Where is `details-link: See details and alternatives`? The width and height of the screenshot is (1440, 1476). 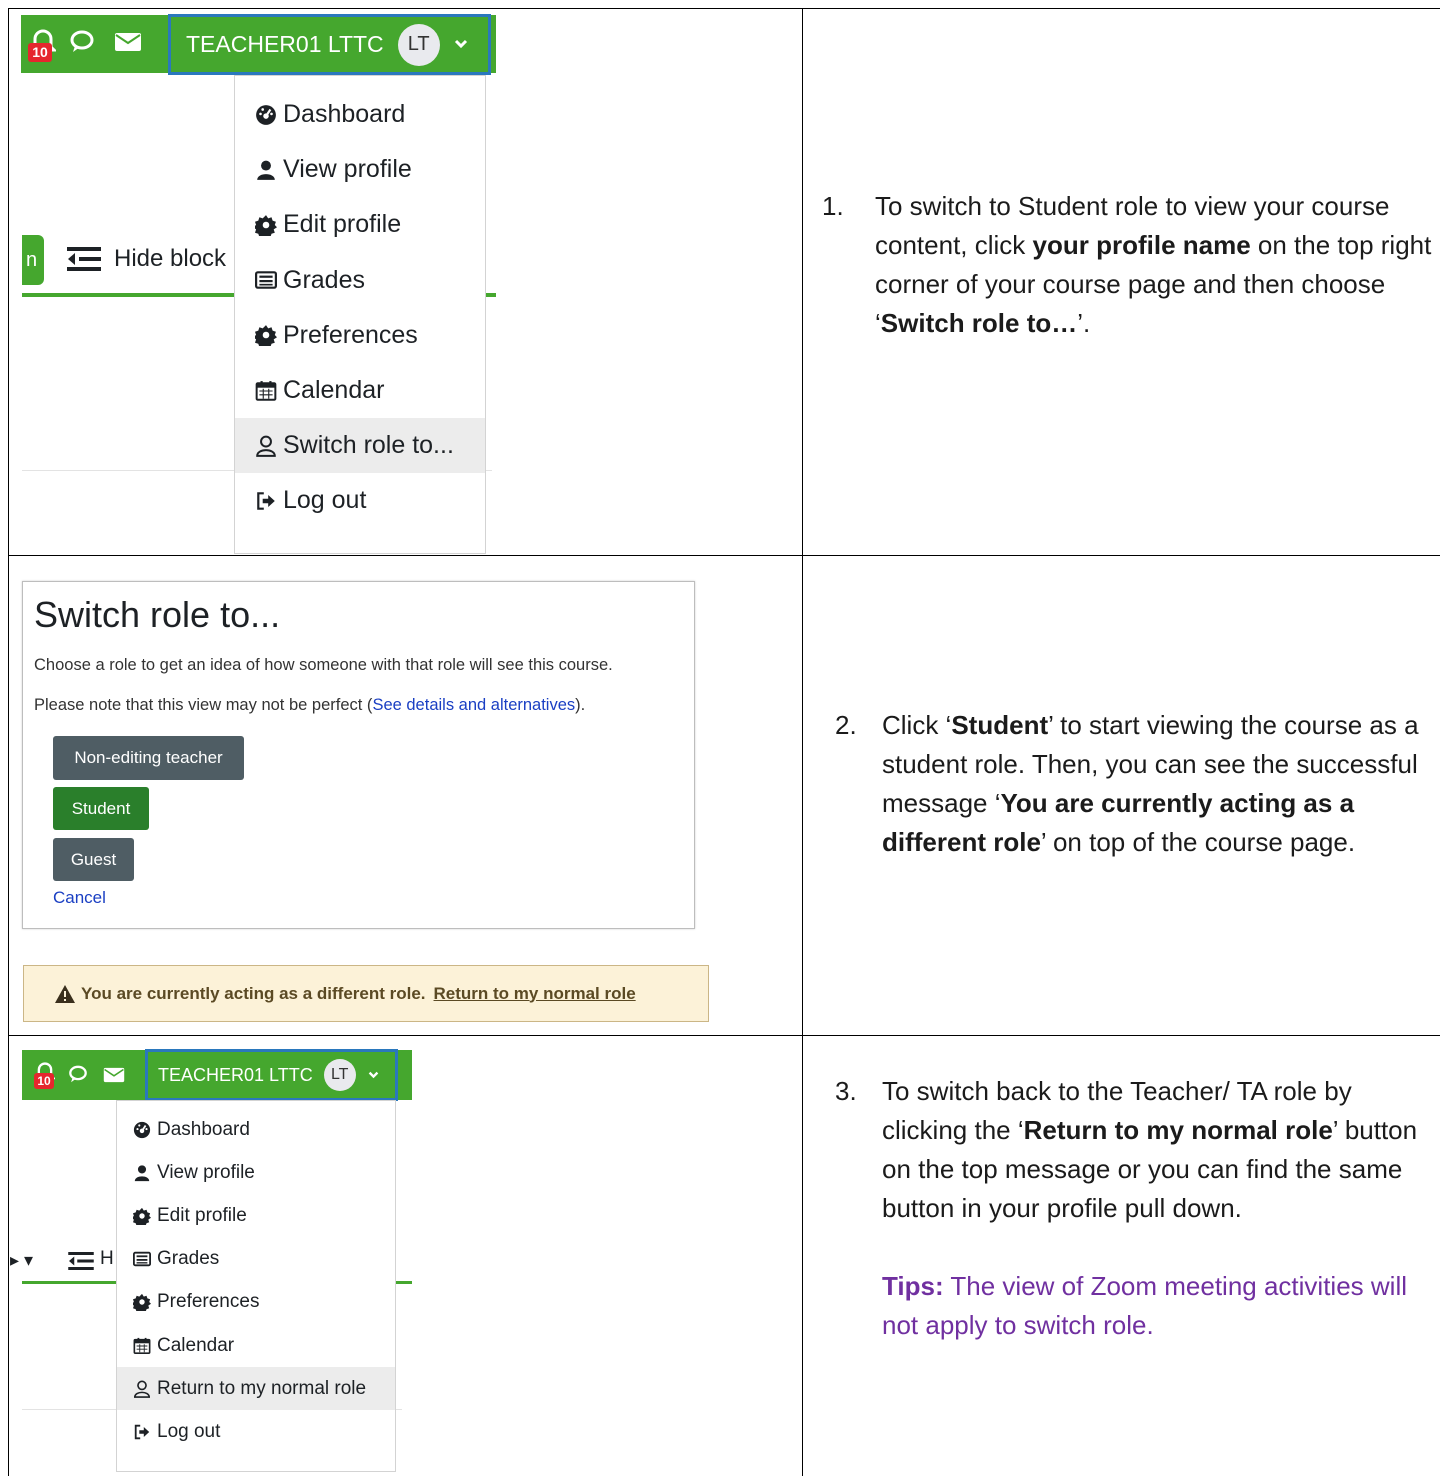 details-link: See details and alternatives is located at coordinates (473, 705).